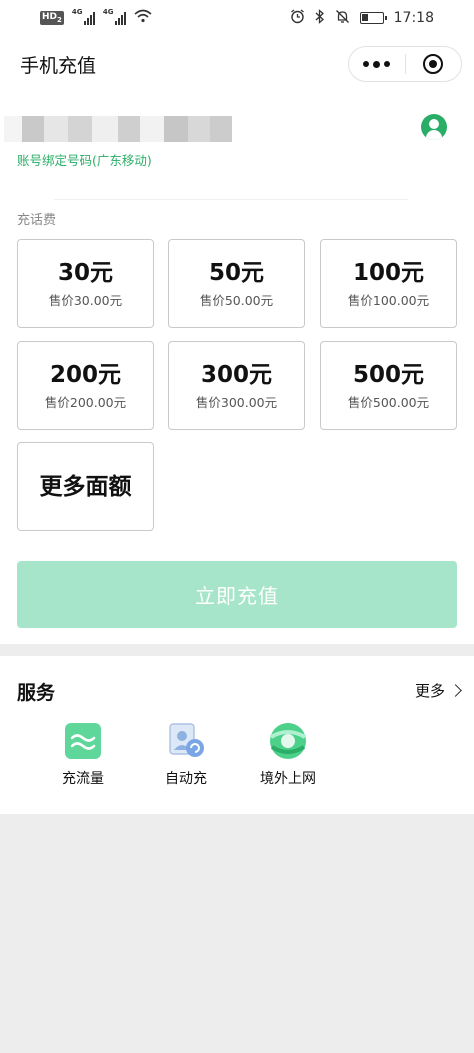 The width and height of the screenshot is (474, 1053). I want to click on amount-value: 100元, so click(388, 273).